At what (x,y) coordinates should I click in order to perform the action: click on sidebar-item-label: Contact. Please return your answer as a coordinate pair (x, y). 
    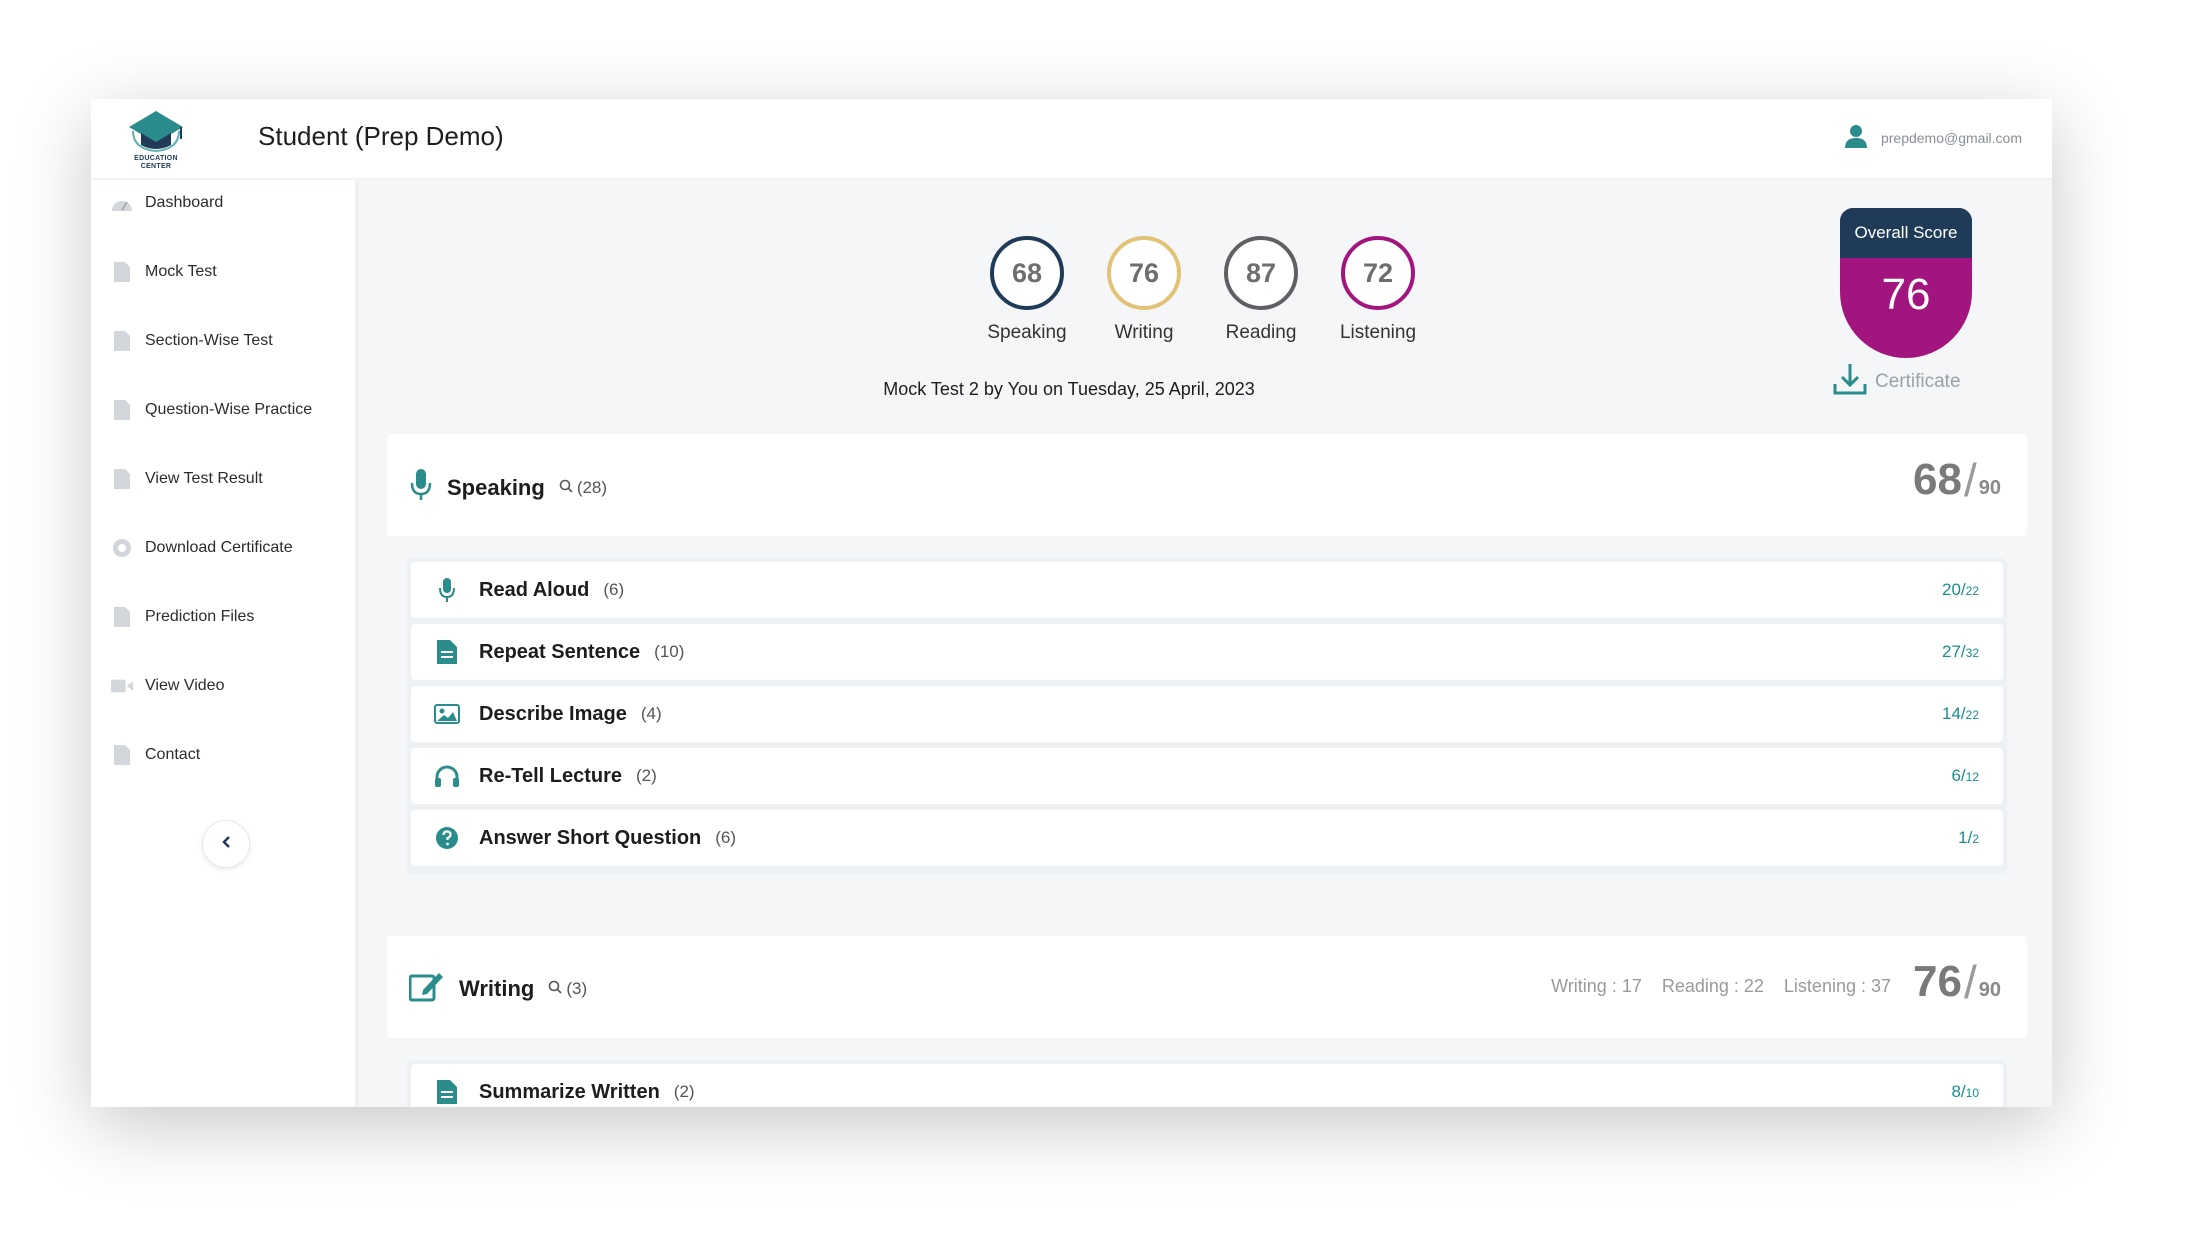
    Looking at the image, I should click on (173, 754).